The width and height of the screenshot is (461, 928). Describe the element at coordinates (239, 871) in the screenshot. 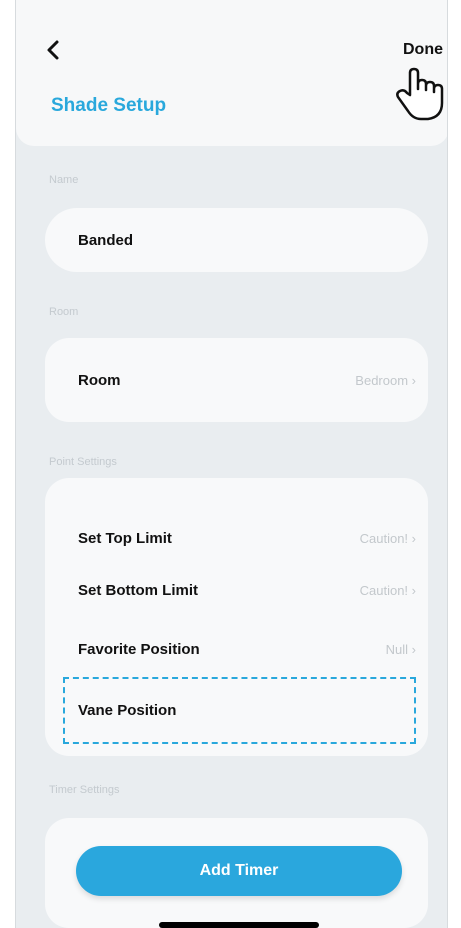

I see `add-timer-button: Add Timer` at that location.